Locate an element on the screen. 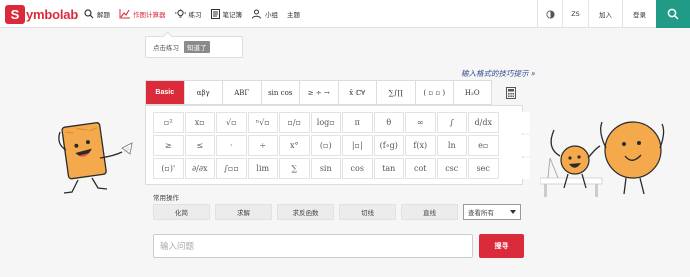 This screenshot has width=690, height=277. nav-notebook: 笔记簿 is located at coordinates (226, 14).